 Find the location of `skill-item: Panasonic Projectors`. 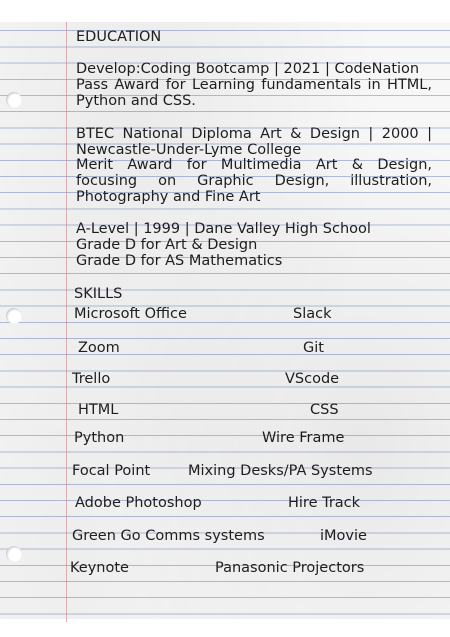

skill-item: Panasonic Projectors is located at coordinates (290, 568).